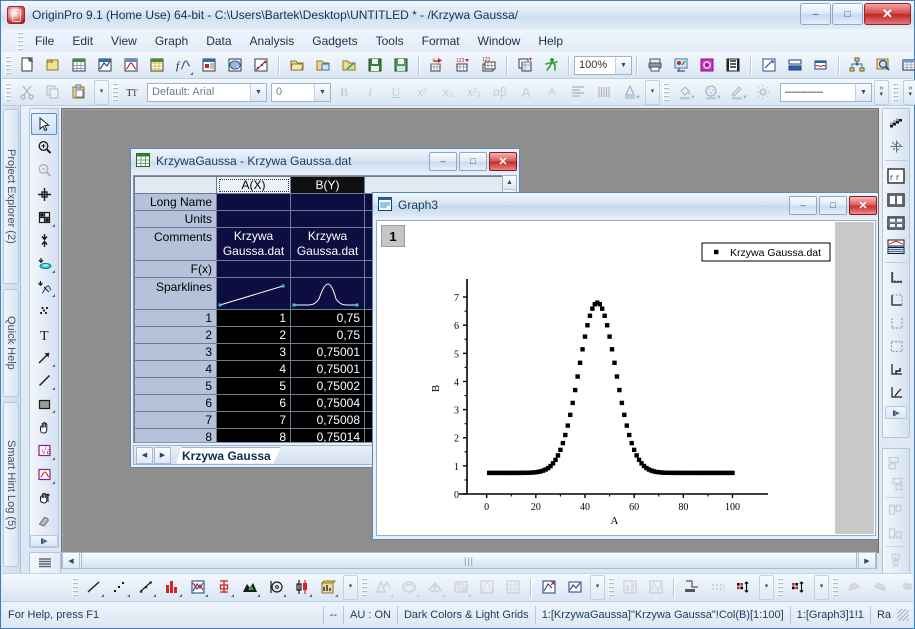  I want to click on cell-b: 0,75014, so click(327, 435).